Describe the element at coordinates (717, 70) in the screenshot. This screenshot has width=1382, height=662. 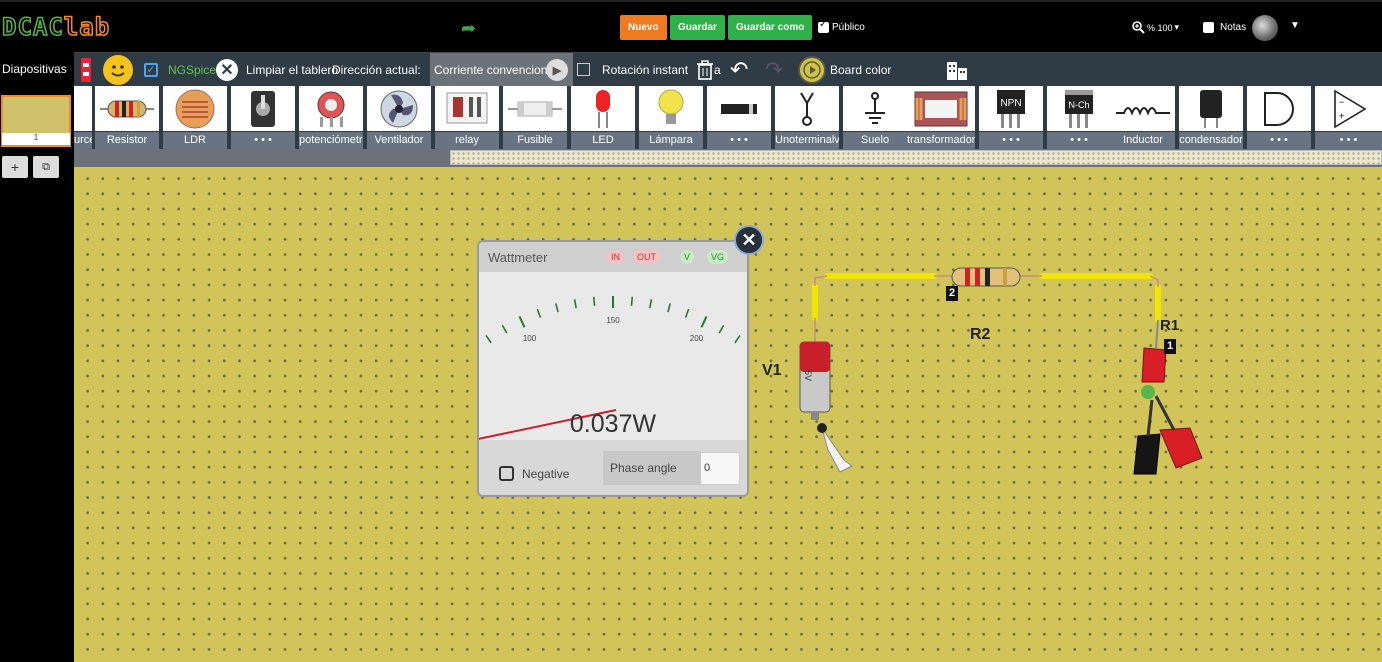
I see `rotation-suffix: a` at that location.